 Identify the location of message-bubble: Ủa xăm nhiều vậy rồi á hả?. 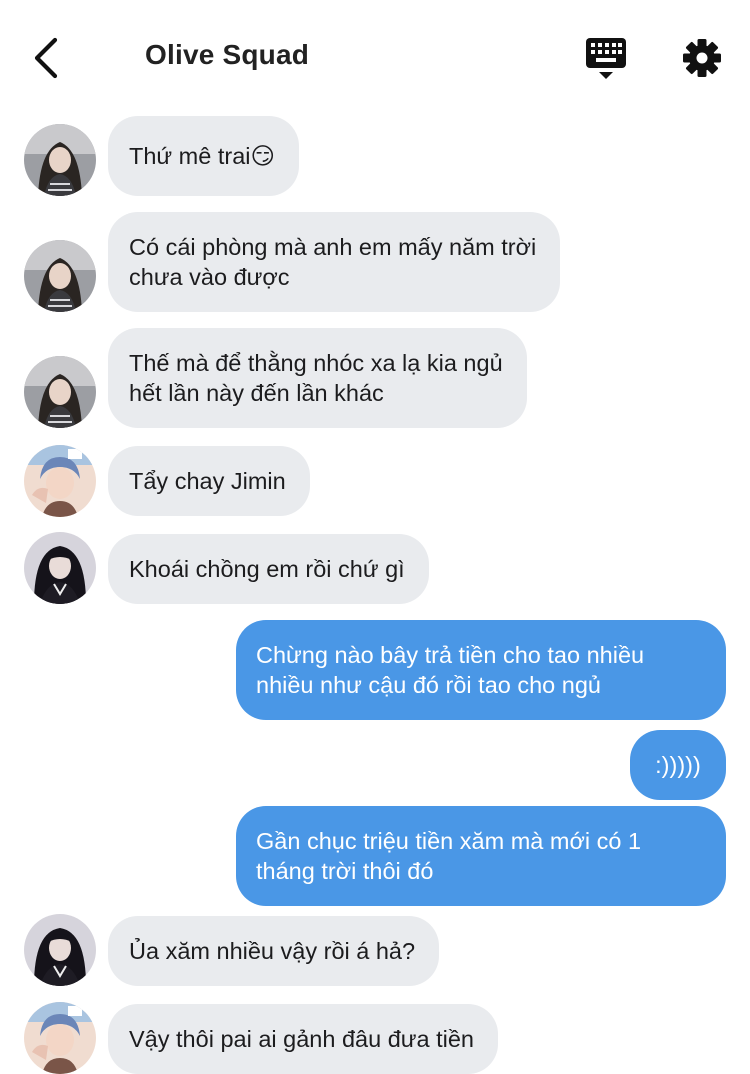
(274, 951).